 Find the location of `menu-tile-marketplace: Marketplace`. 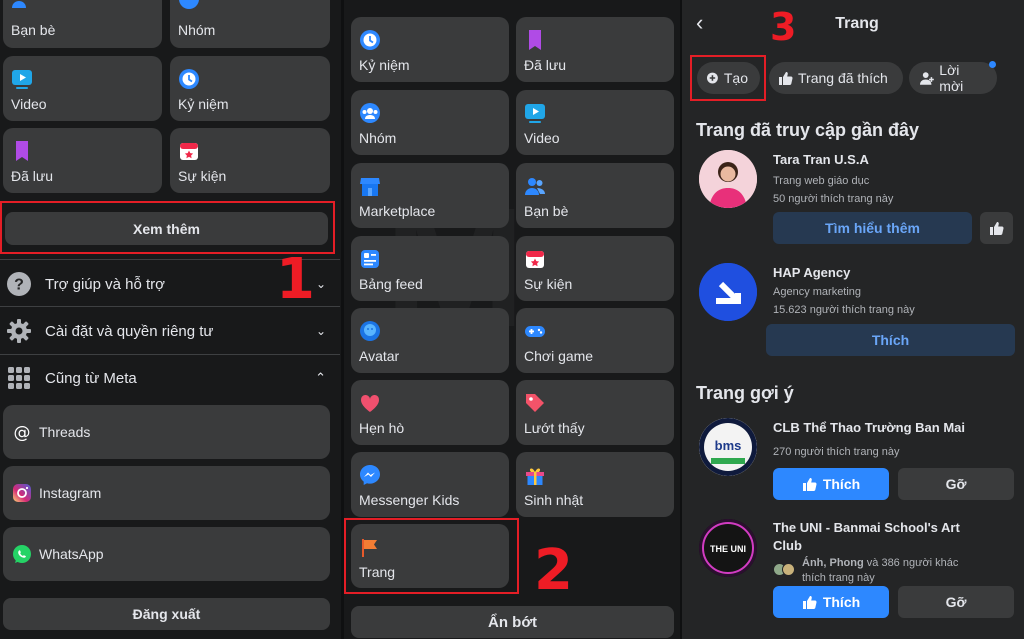

menu-tile-marketplace: Marketplace is located at coordinates (430, 195).